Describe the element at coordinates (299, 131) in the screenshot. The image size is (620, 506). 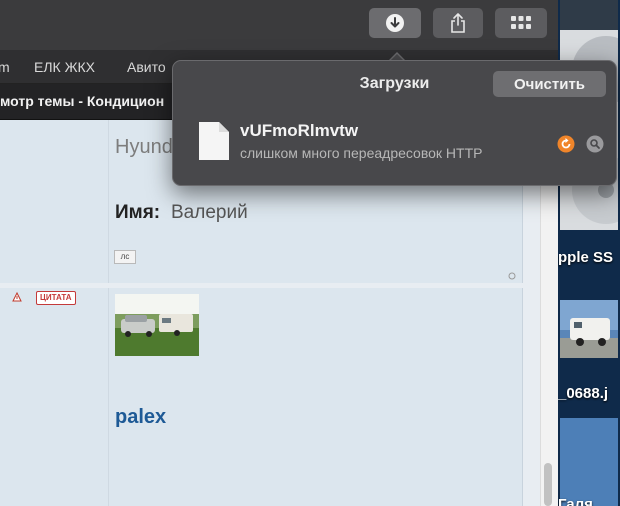
I see `download-filename: vUFmoRlmvtw` at that location.